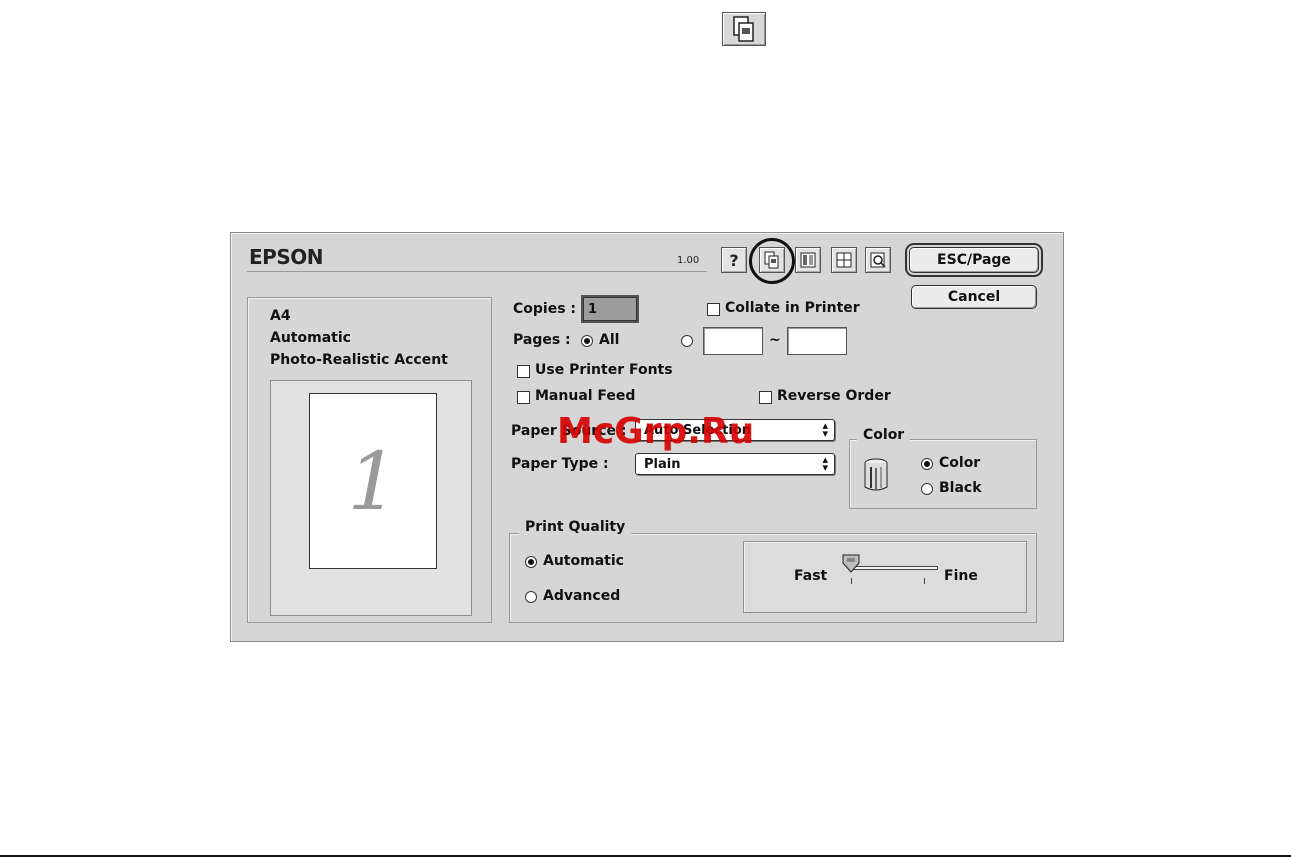 Image resolution: width=1291 pixels, height=858 pixels. I want to click on settings-summary-panel: A4 Automatic Photo-Realistic Accent 1, so click(369, 460).